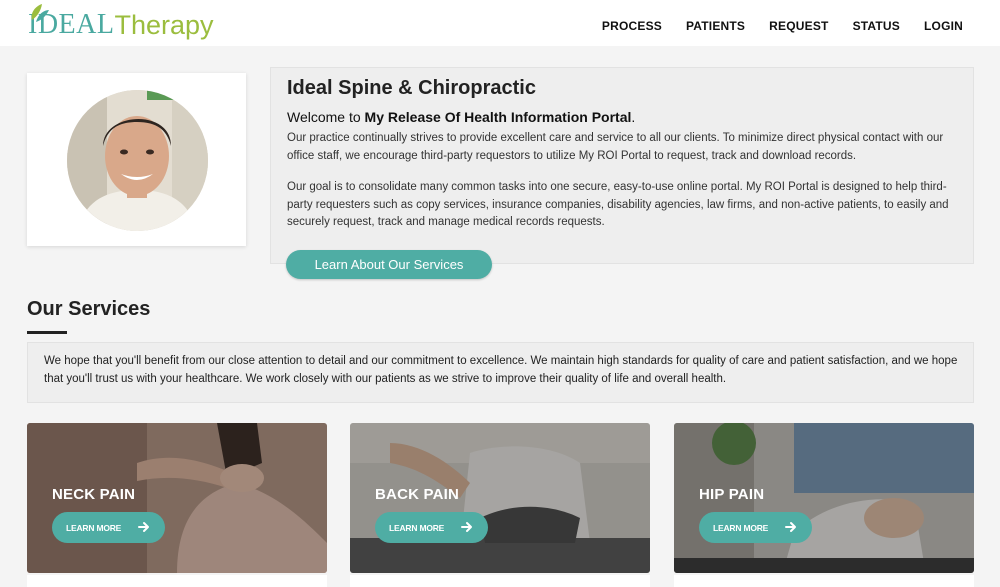 The image size is (1000, 587). What do you see at coordinates (411, 88) in the screenshot?
I see `practice-title: Ideal Spine & Chiropractic` at bounding box center [411, 88].